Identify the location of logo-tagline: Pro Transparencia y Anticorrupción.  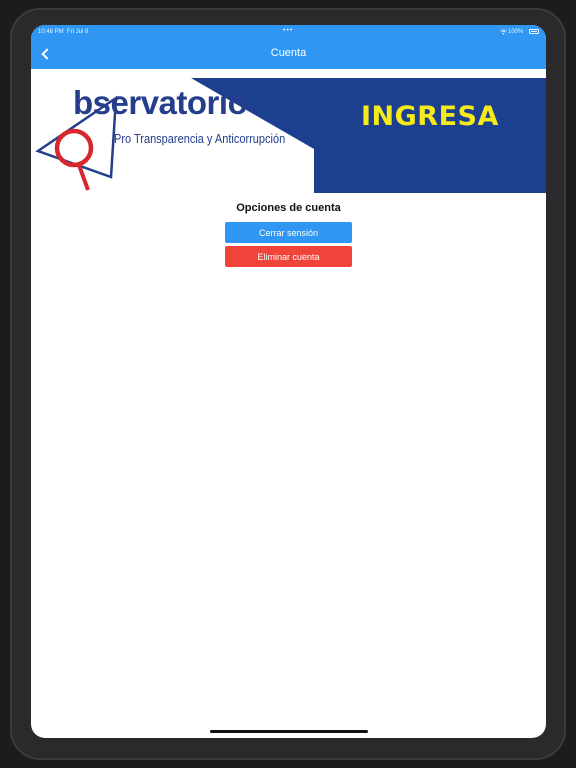
(200, 139).